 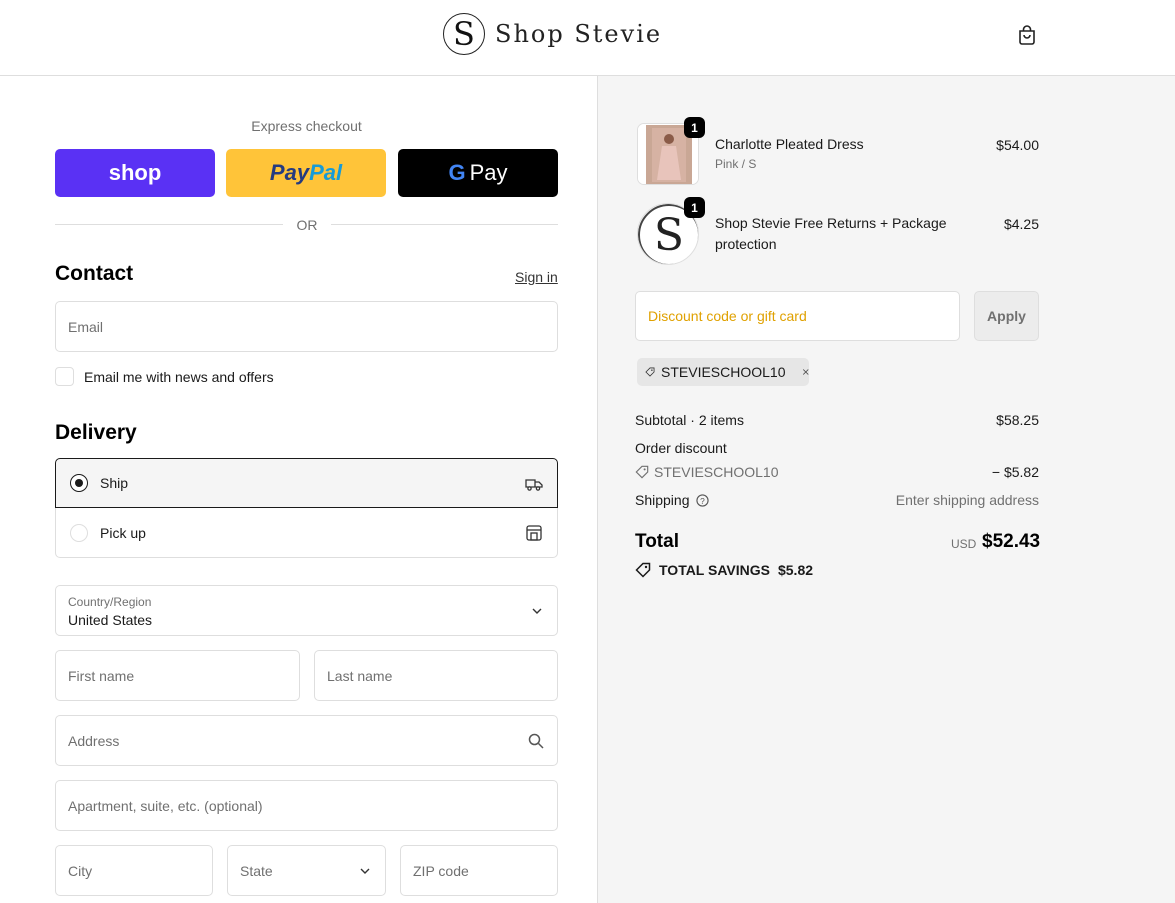 I want to click on country-label: Country/Region, so click(x=110, y=602).